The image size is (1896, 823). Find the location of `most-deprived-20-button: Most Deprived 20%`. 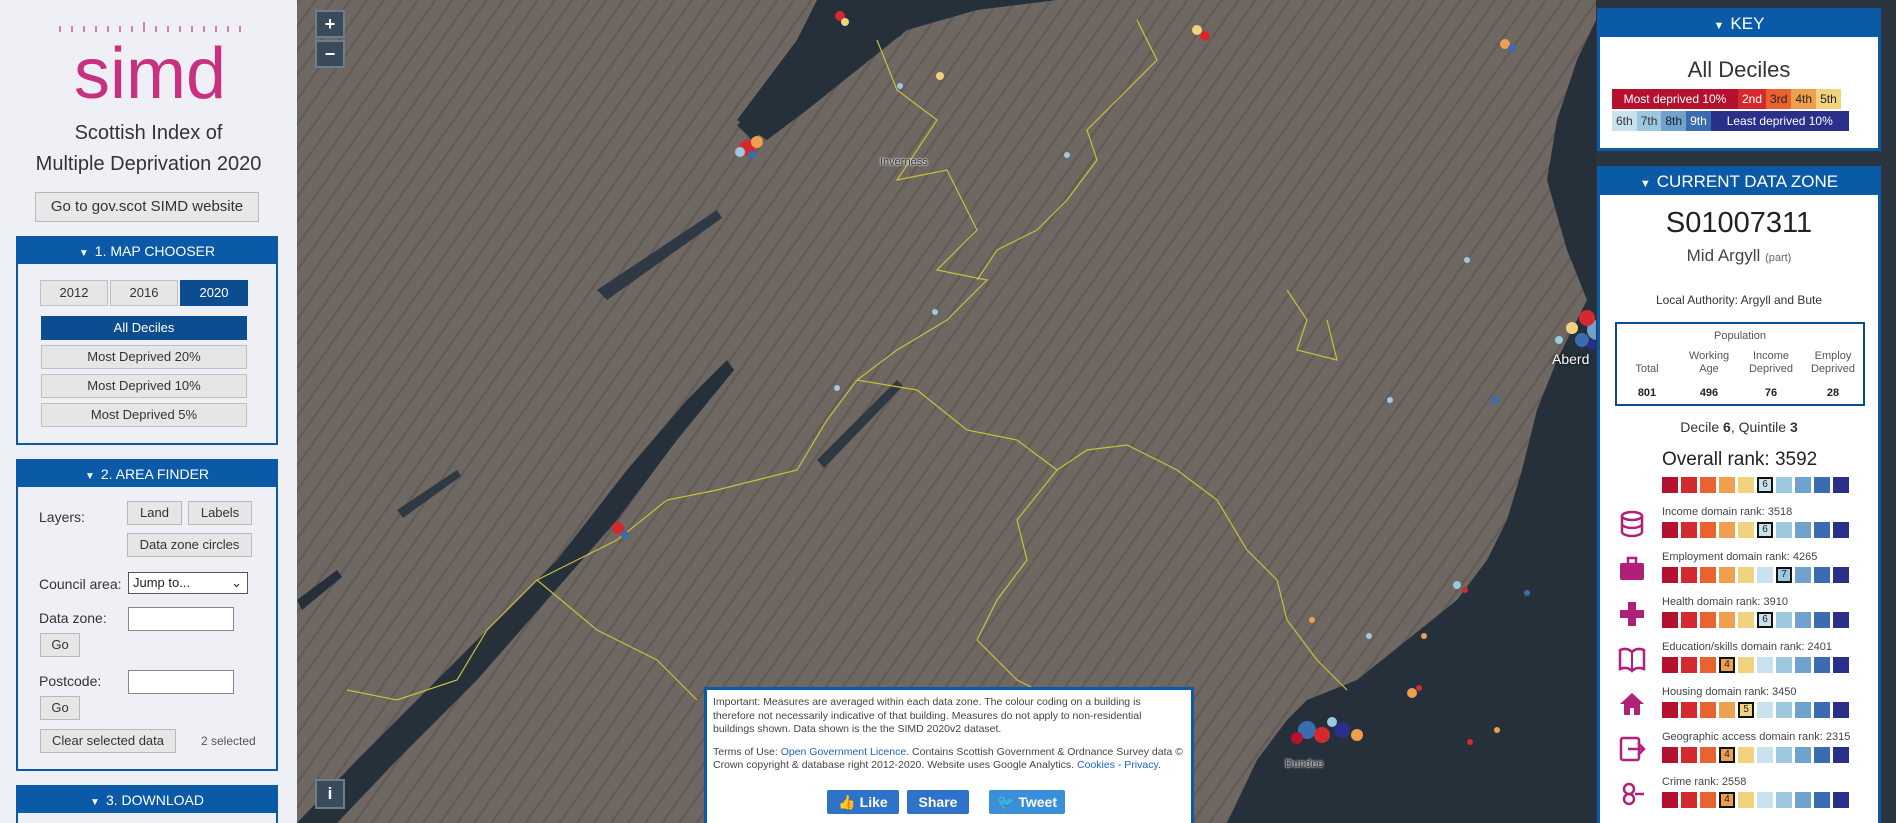

most-deprived-20-button: Most Deprived 20% is located at coordinates (144, 357).